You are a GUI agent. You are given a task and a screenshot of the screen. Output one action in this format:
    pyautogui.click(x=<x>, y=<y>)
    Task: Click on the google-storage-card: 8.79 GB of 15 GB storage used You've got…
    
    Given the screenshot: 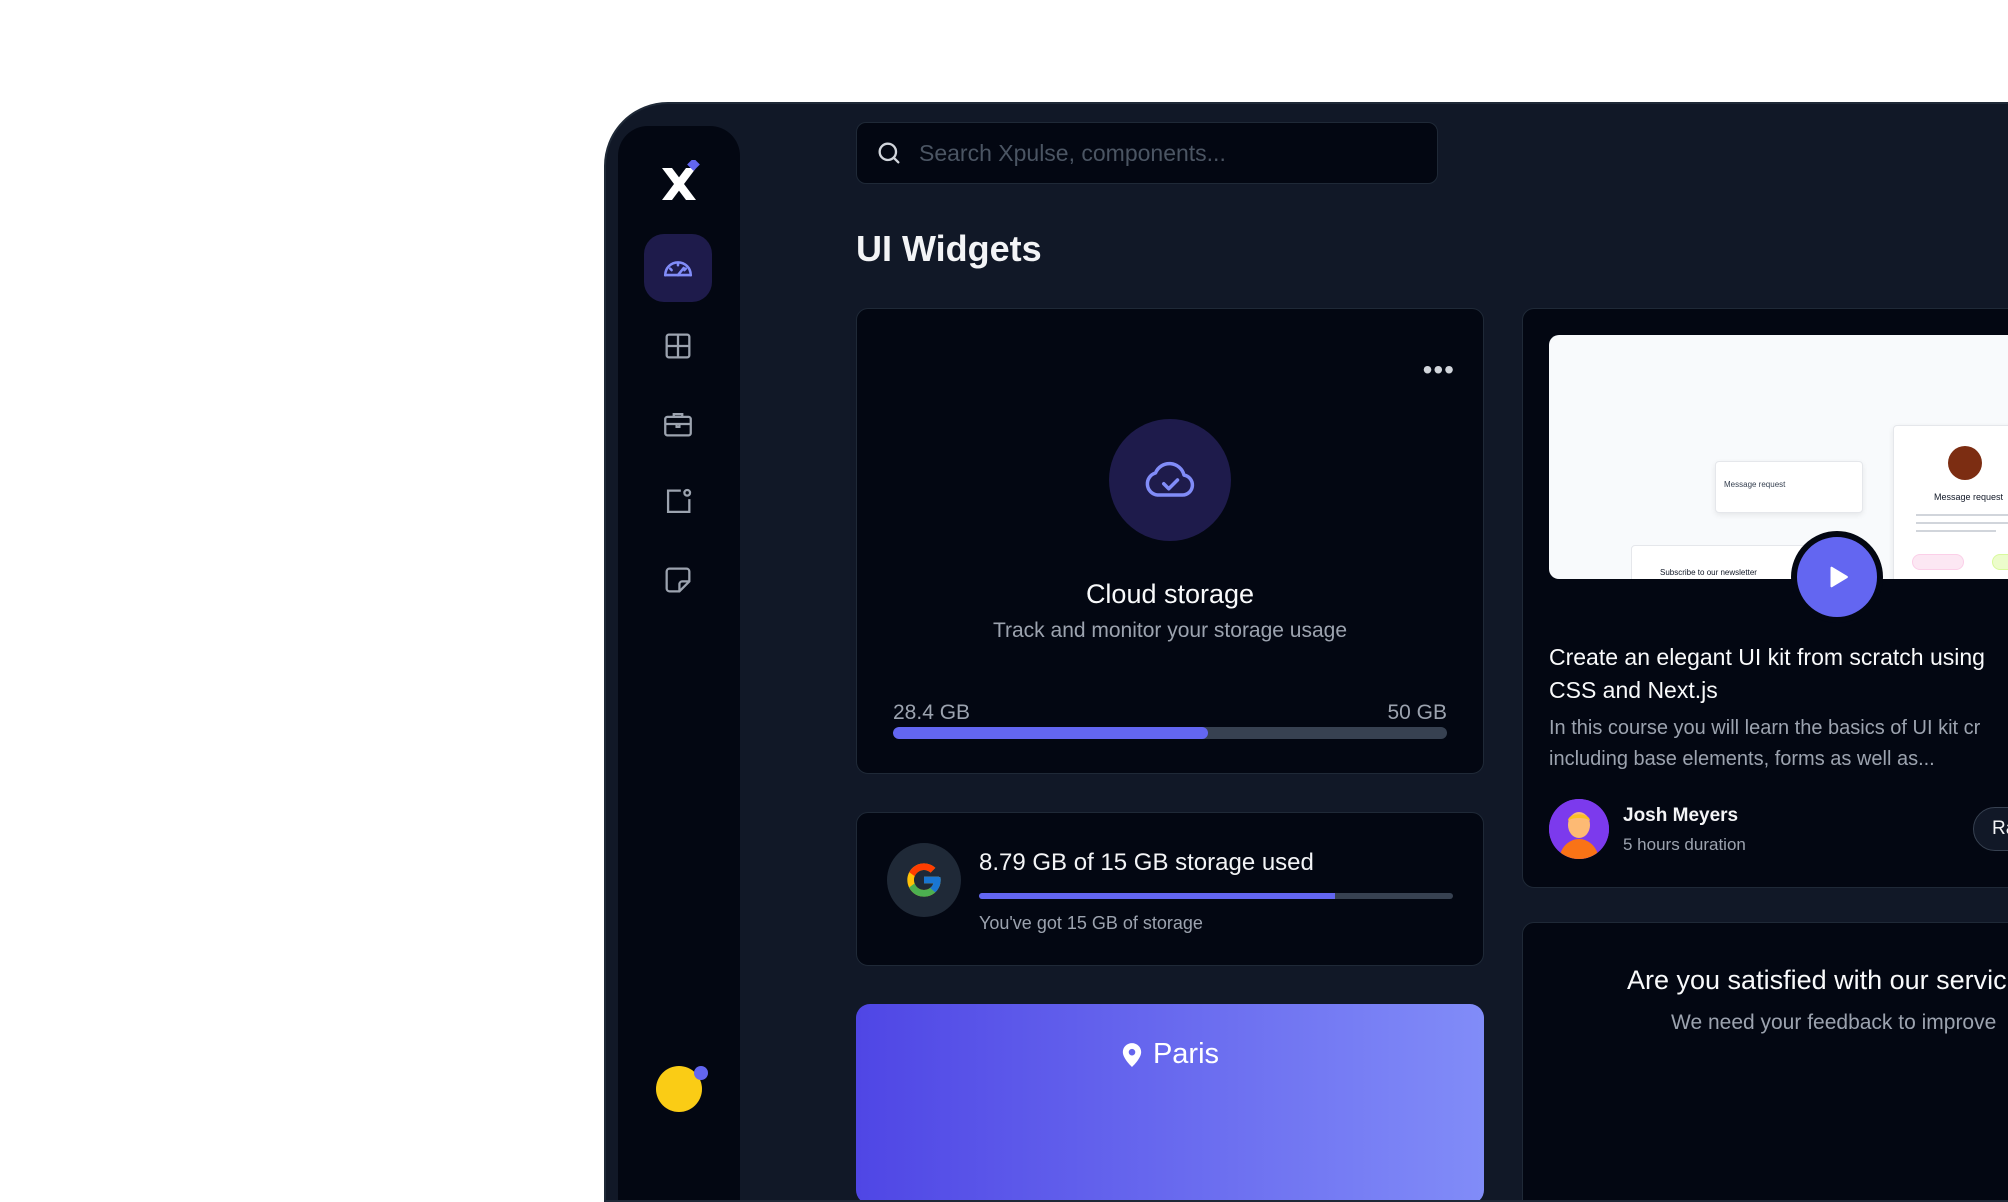 What is the action you would take?
    pyautogui.click(x=1170, y=889)
    